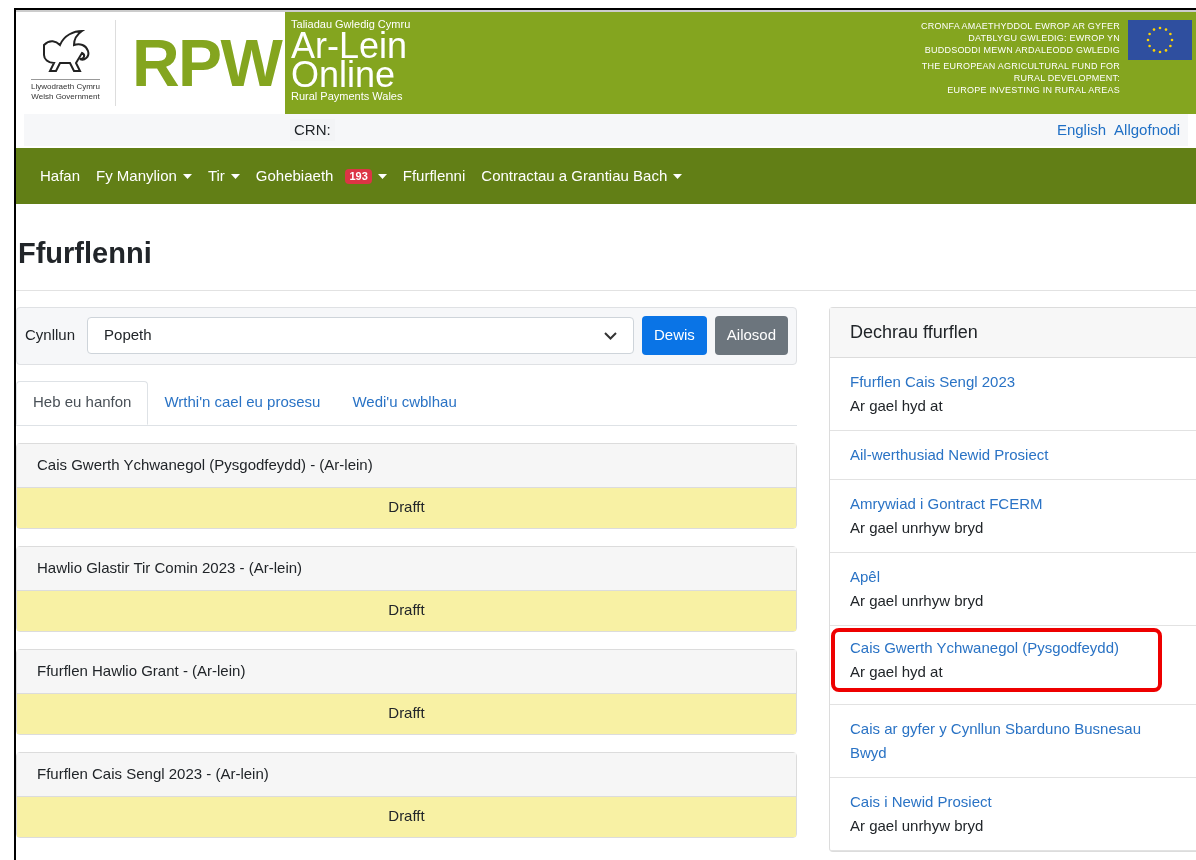 This screenshot has height=860, width=1196. Describe the element at coordinates (1013, 801) in the screenshot. I see `form-link: Cais i Newid Prosiect` at that location.